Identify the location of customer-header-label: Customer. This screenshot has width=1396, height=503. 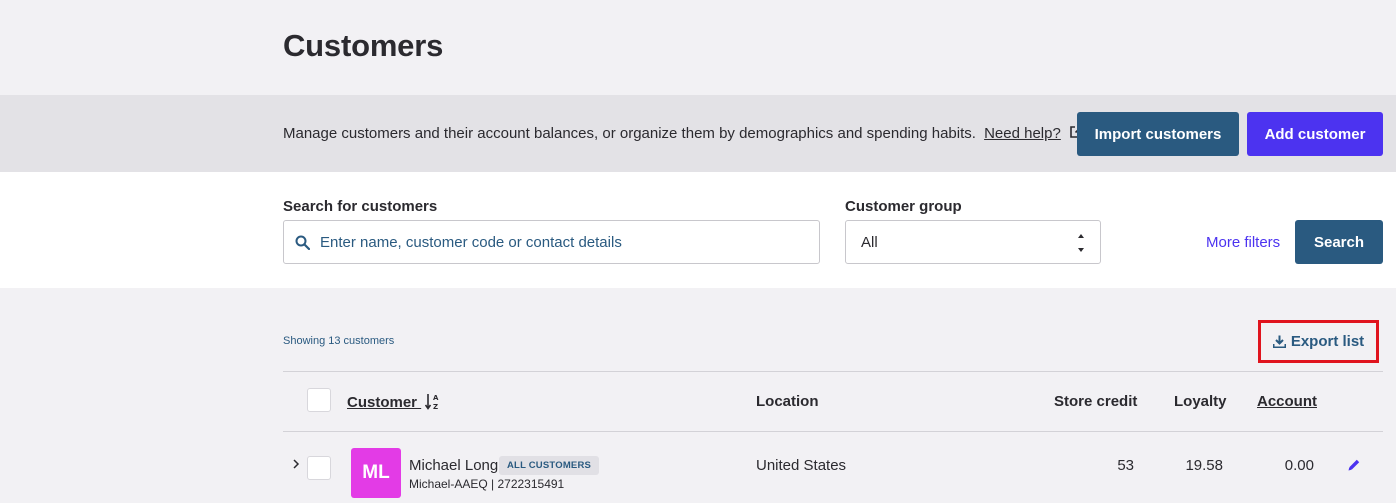
(382, 402).